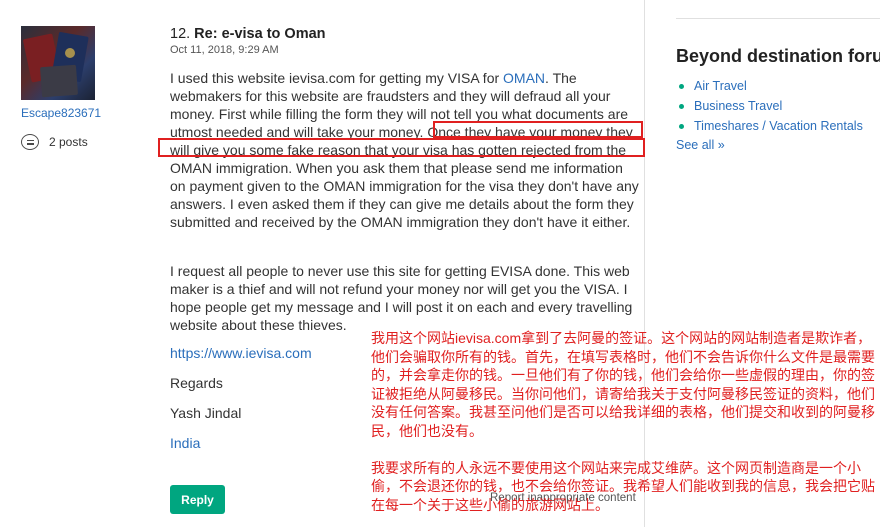 Image resolution: width=880 pixels, height=527 pixels. I want to click on oman-link: OMAN, so click(524, 78).